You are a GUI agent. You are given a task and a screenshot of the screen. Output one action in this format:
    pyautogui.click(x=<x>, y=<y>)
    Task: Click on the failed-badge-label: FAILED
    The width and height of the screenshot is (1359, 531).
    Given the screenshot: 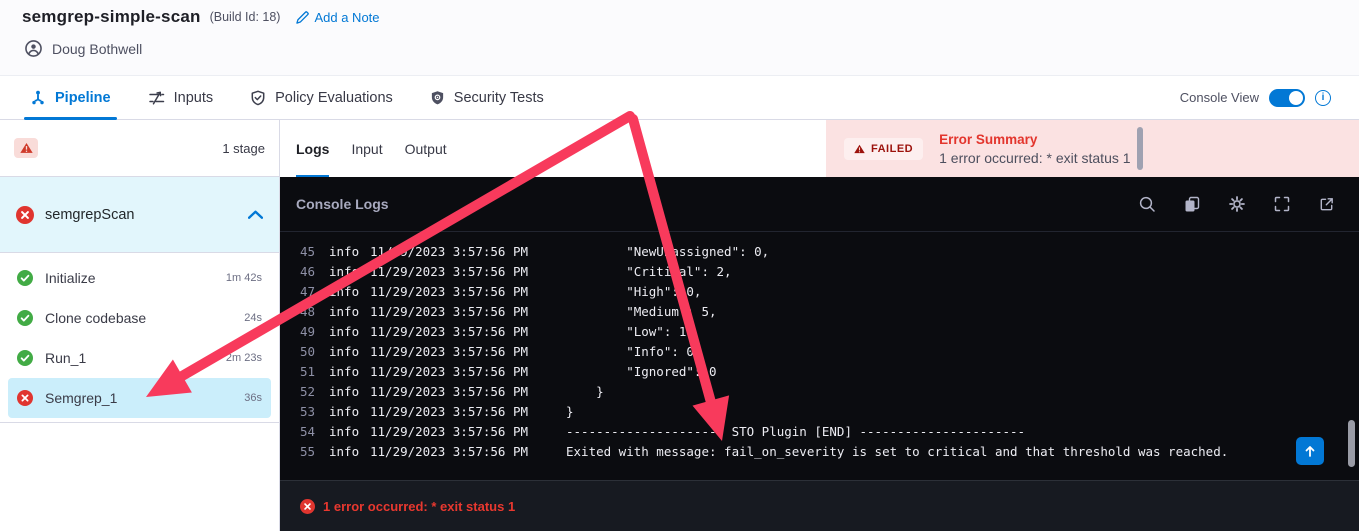 What is the action you would take?
    pyautogui.click(x=892, y=148)
    